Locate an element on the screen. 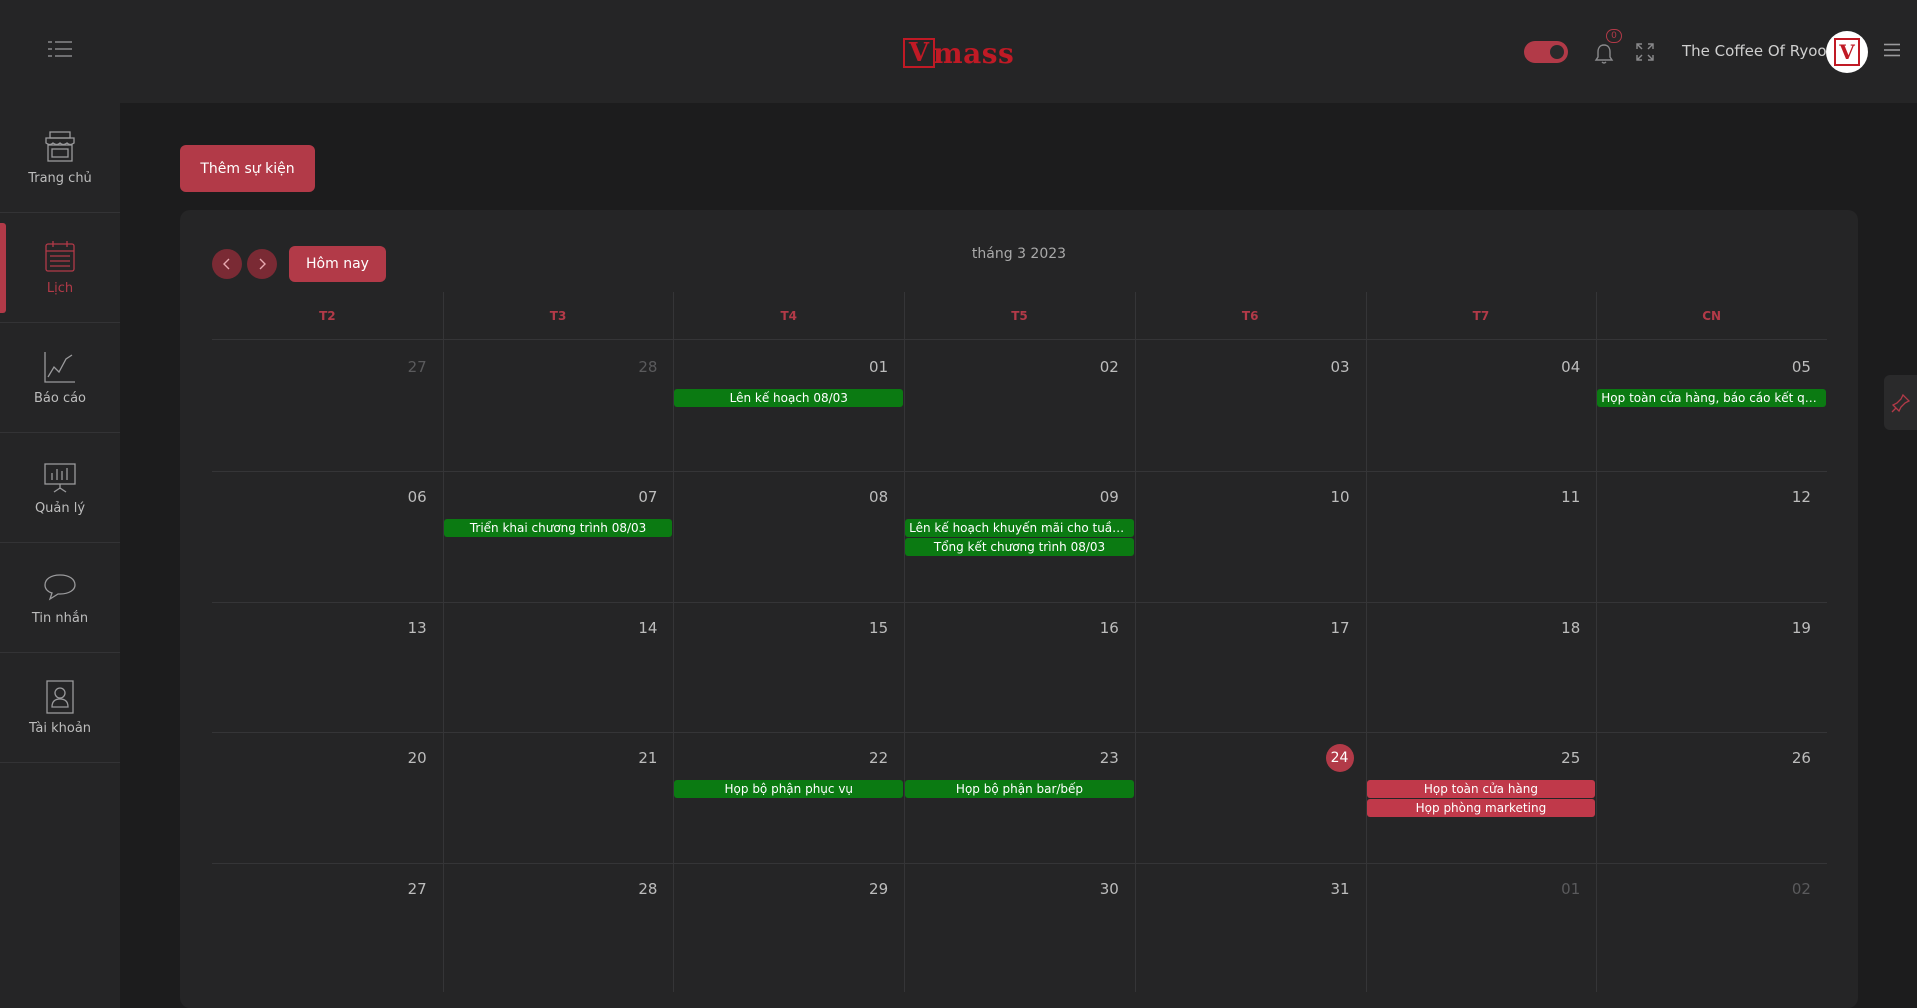 Image resolution: width=1917 pixels, height=1008 pixels. calendar-event: Lên kế hoạch 08/03 is located at coordinates (789, 398).